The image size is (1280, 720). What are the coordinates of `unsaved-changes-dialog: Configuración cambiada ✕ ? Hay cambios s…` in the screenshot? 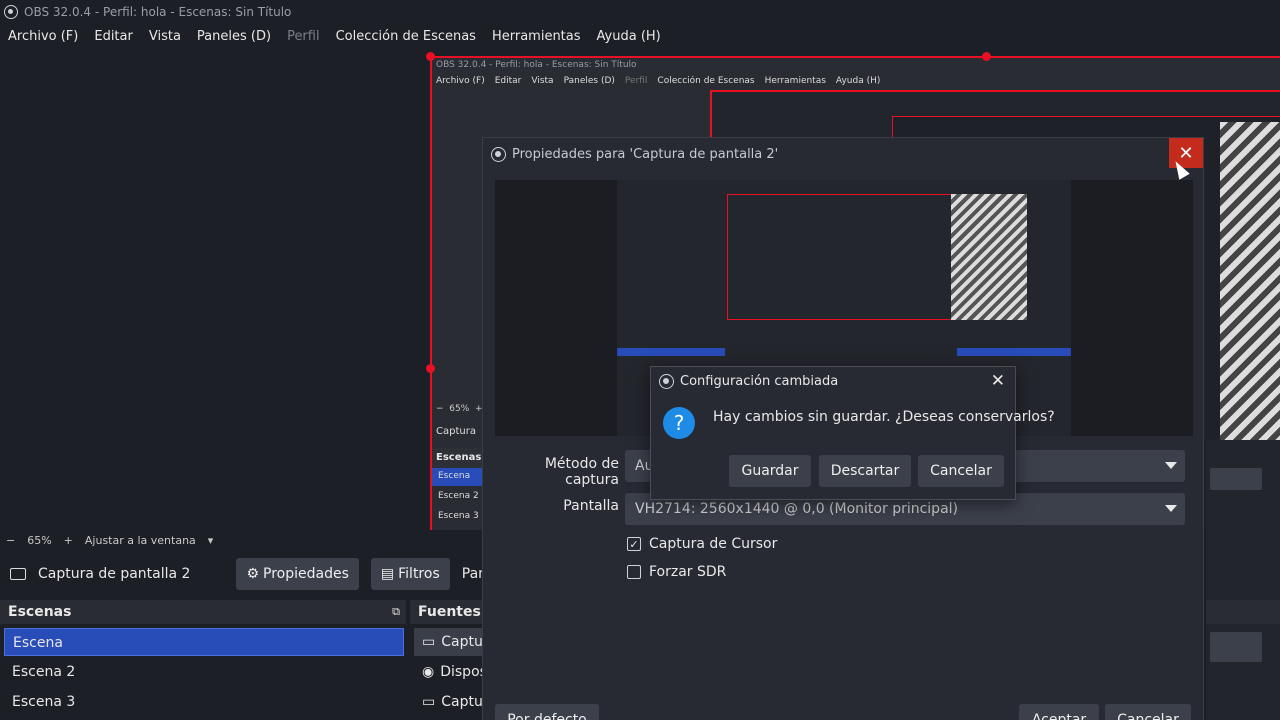 It's located at (852, 433).